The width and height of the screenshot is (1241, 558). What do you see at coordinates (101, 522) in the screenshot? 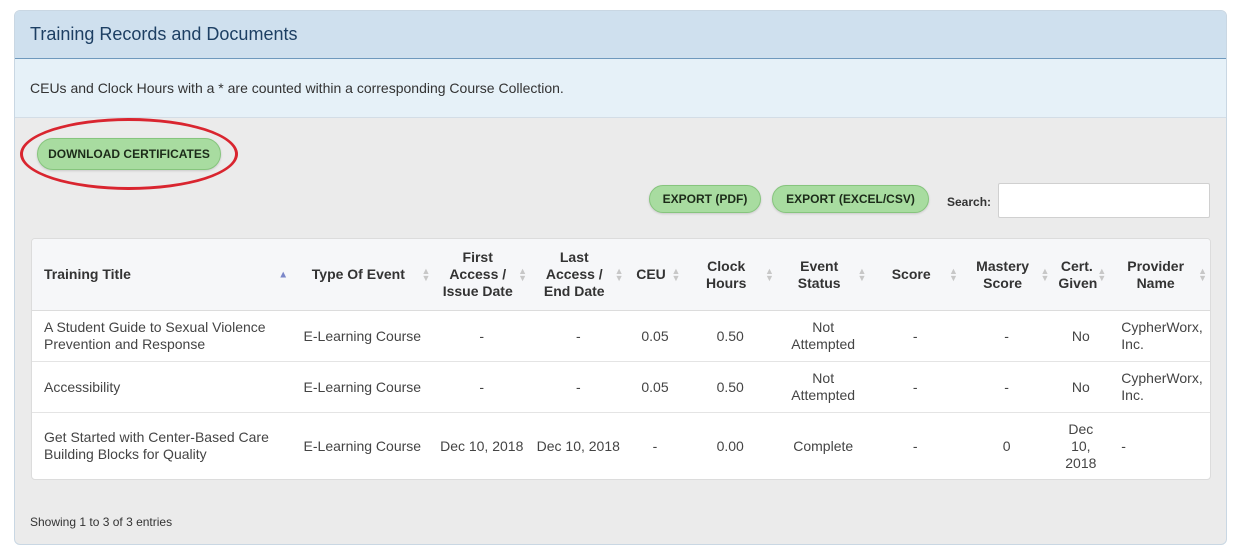
I see `table-info: Showing 1 to 3 of 3 entries` at bounding box center [101, 522].